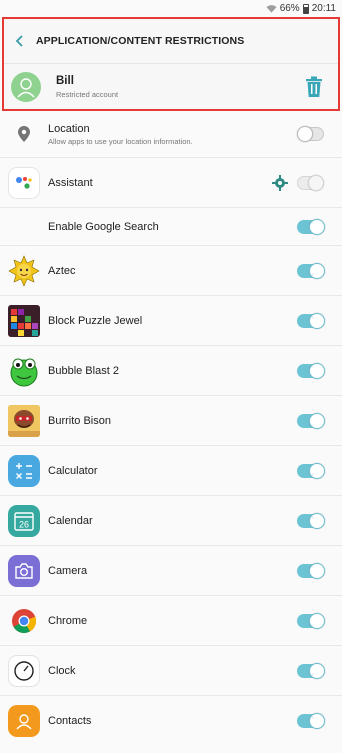  What do you see at coordinates (24, 320) in the screenshot?
I see `block-puzzle-jewel-icon` at bounding box center [24, 320].